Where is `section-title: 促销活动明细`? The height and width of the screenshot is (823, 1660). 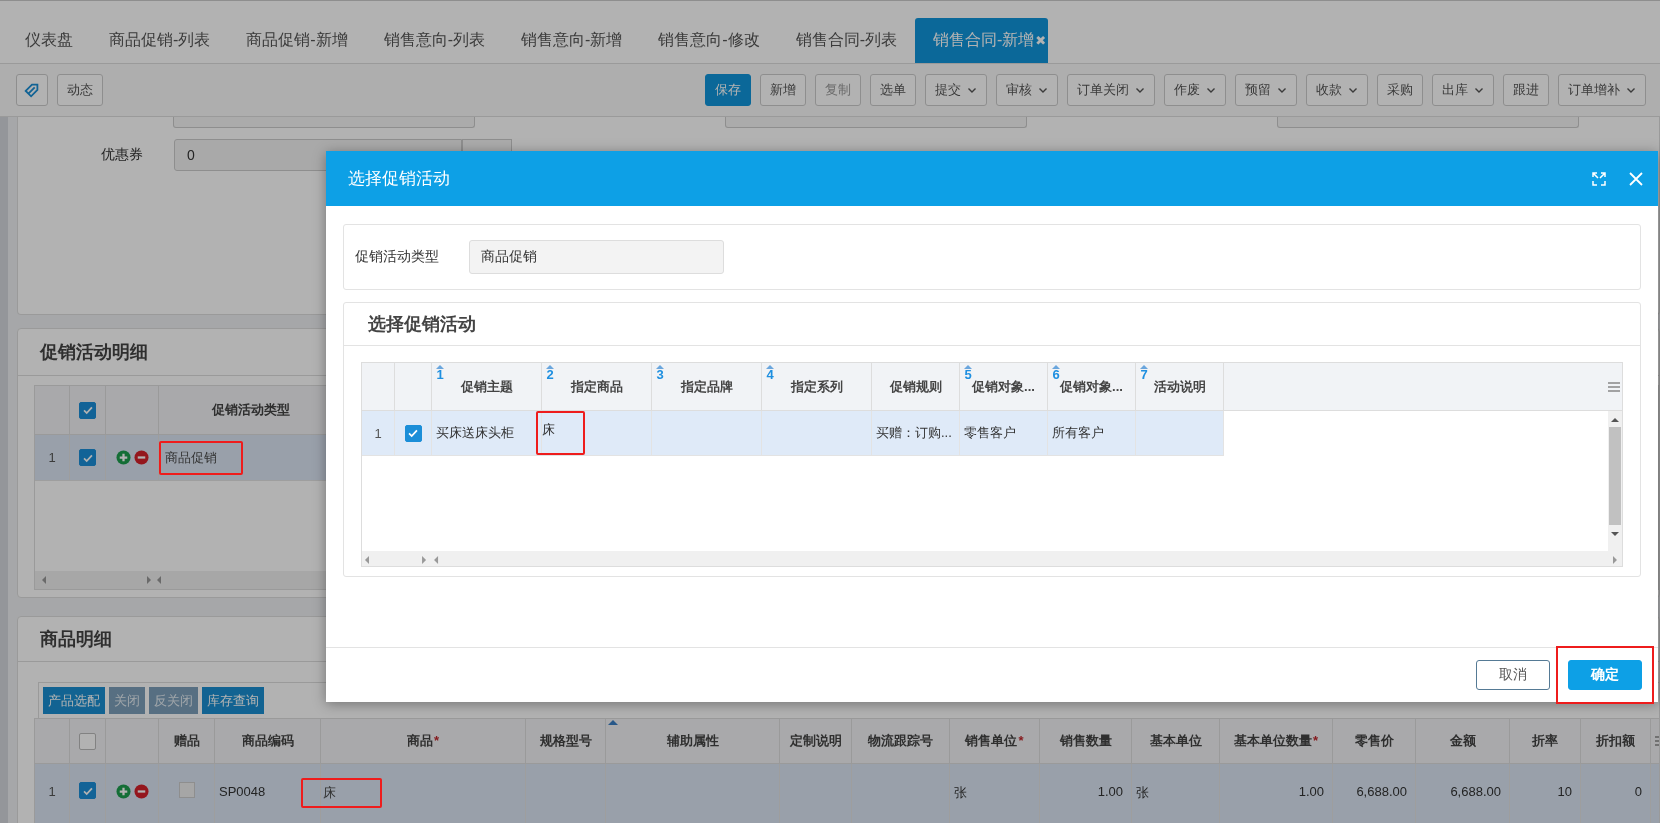
section-title: 促销活动明细 is located at coordinates (94, 352).